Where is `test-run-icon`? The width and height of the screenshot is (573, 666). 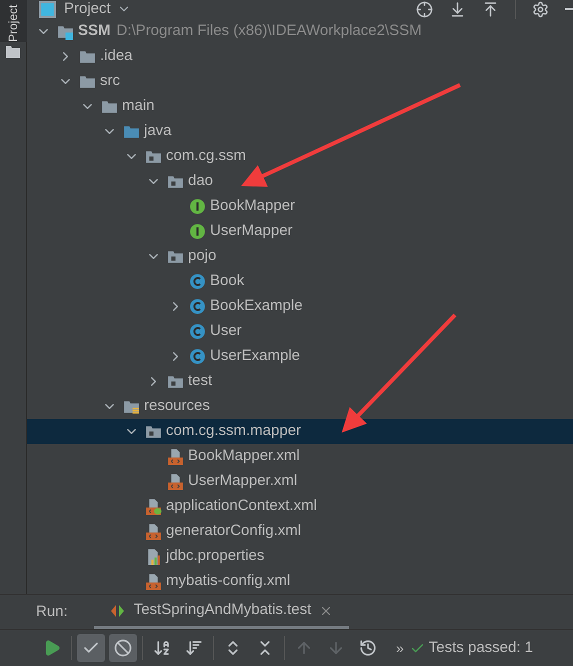
test-run-icon is located at coordinates (118, 611).